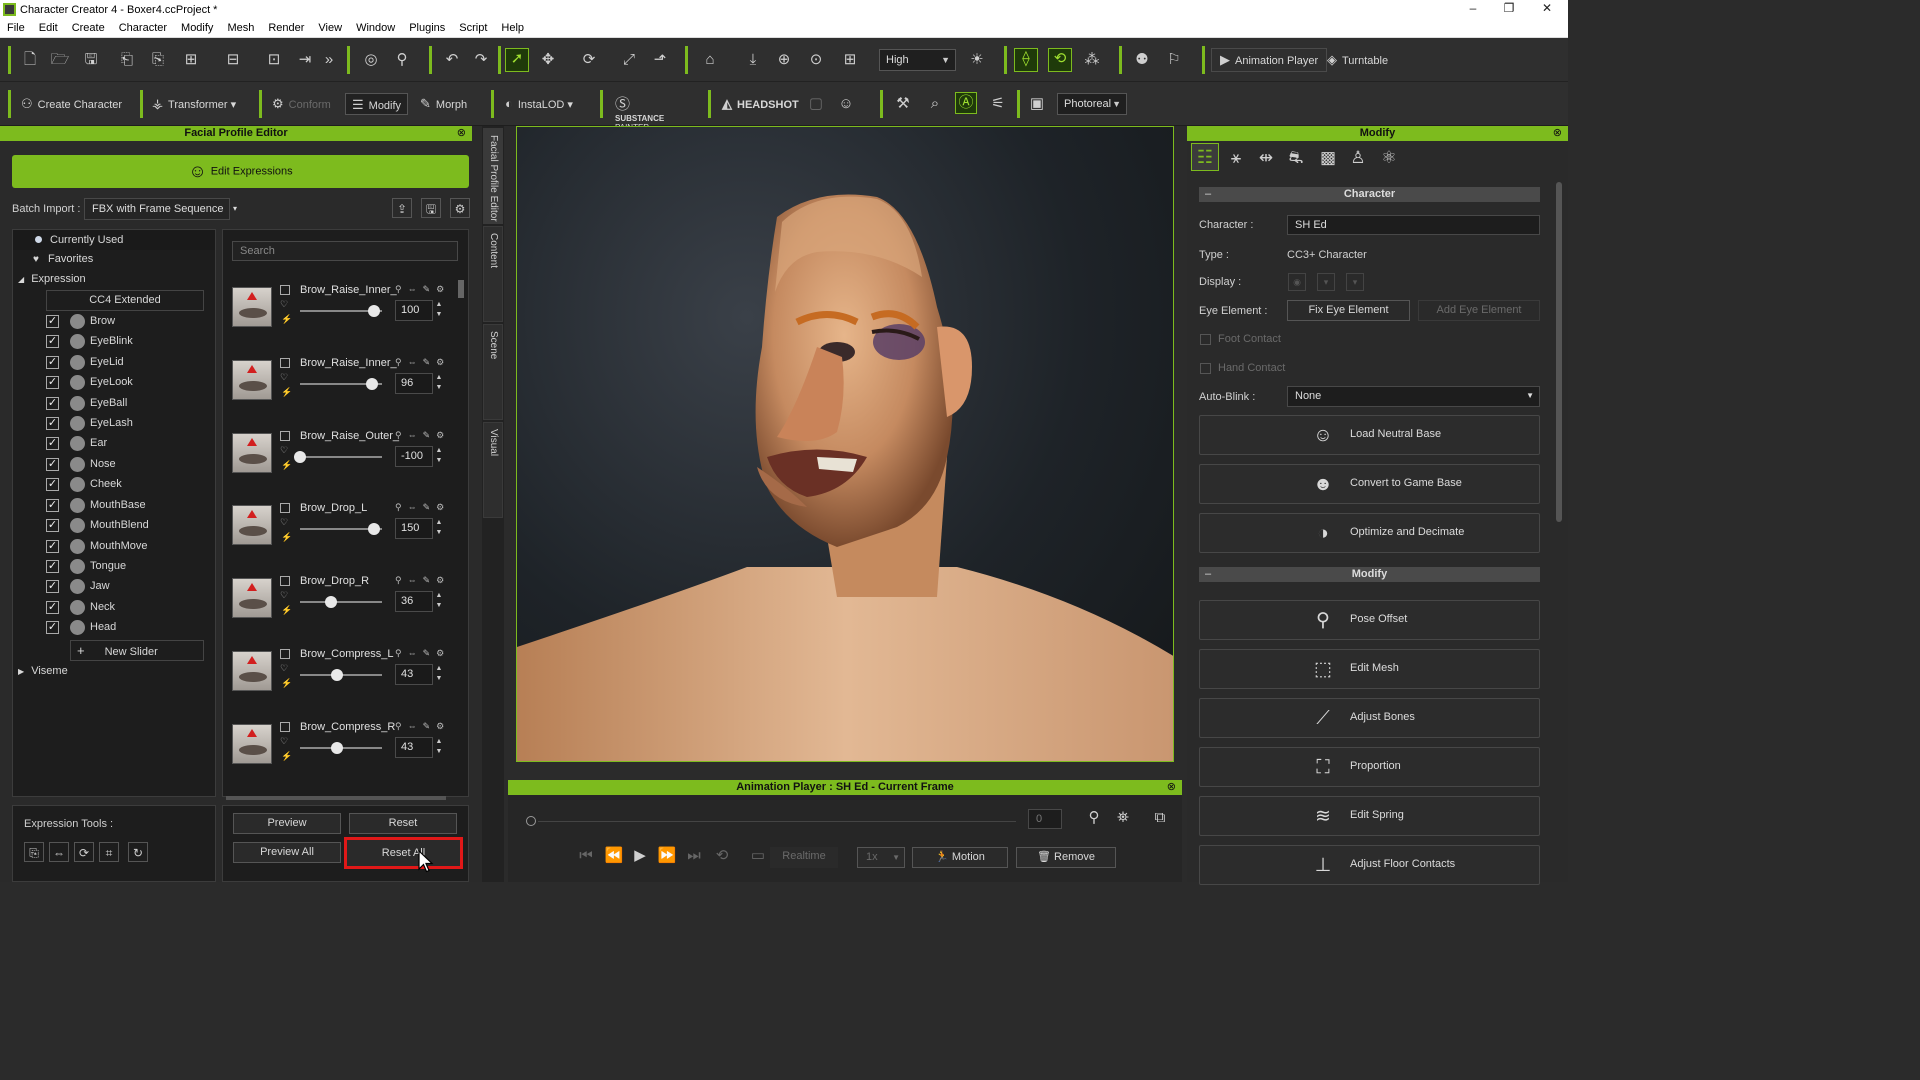  What do you see at coordinates (1369, 574) in the screenshot?
I see `modify-section-header: – Modify` at bounding box center [1369, 574].